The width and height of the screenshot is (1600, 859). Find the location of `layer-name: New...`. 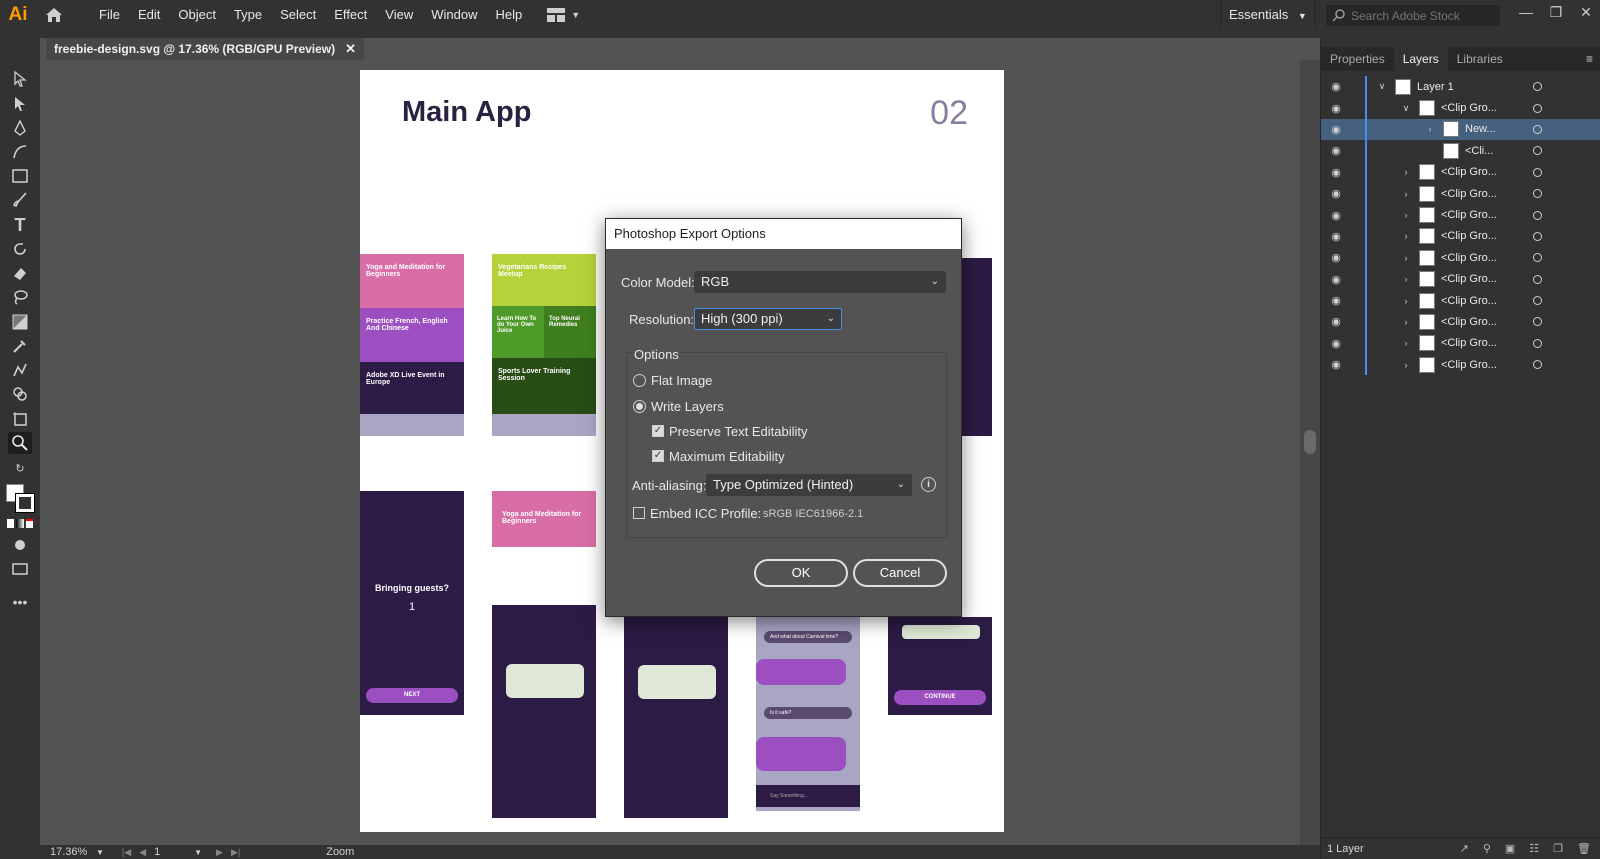

layer-name: New... is located at coordinates (1480, 129).